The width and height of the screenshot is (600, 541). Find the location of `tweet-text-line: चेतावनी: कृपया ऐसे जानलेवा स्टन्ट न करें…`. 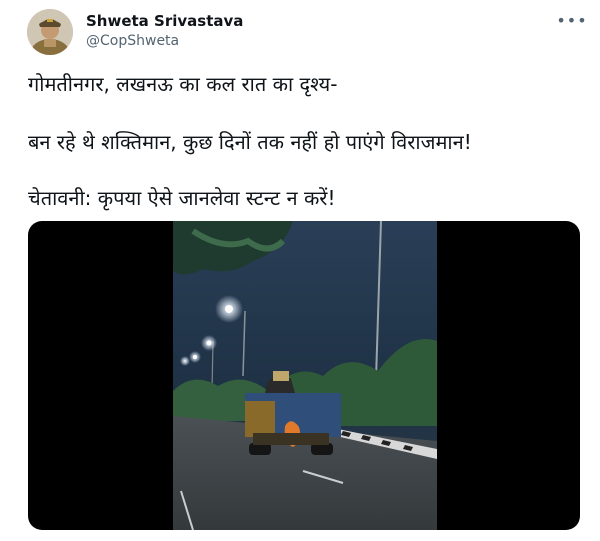

tweet-text-line: चेतावनी: कृपया ऐसे जानलेवा स्टन्ट न करें… is located at coordinates (182, 198).